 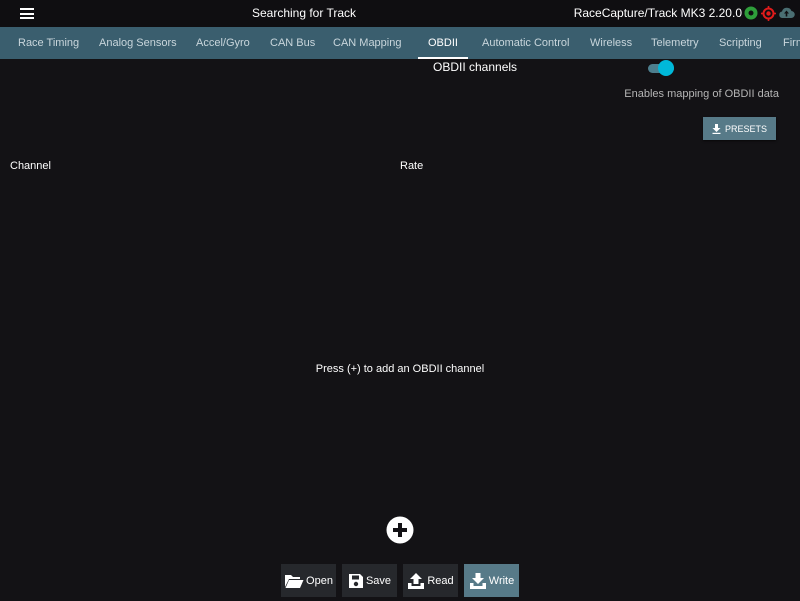 I want to click on save-icon, so click(x=355, y=580).